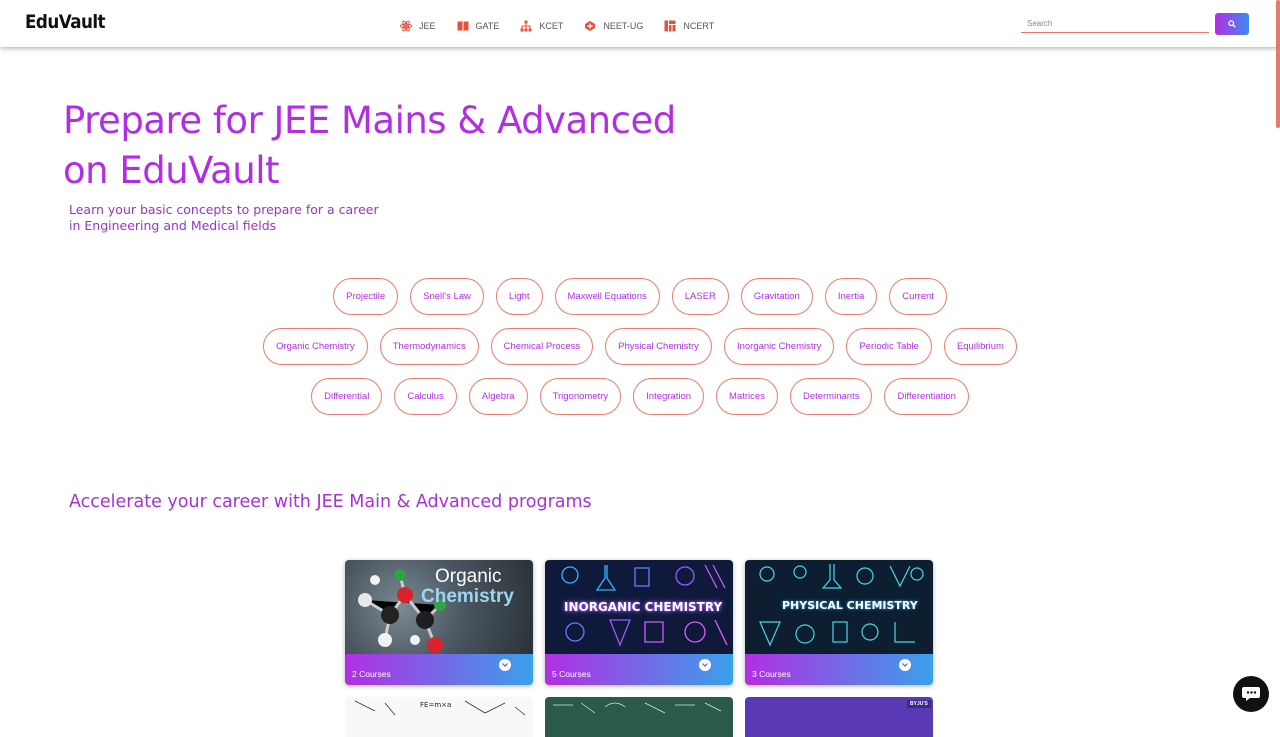  What do you see at coordinates (418, 26) in the screenshot?
I see `nav-item-jee: JEE` at bounding box center [418, 26].